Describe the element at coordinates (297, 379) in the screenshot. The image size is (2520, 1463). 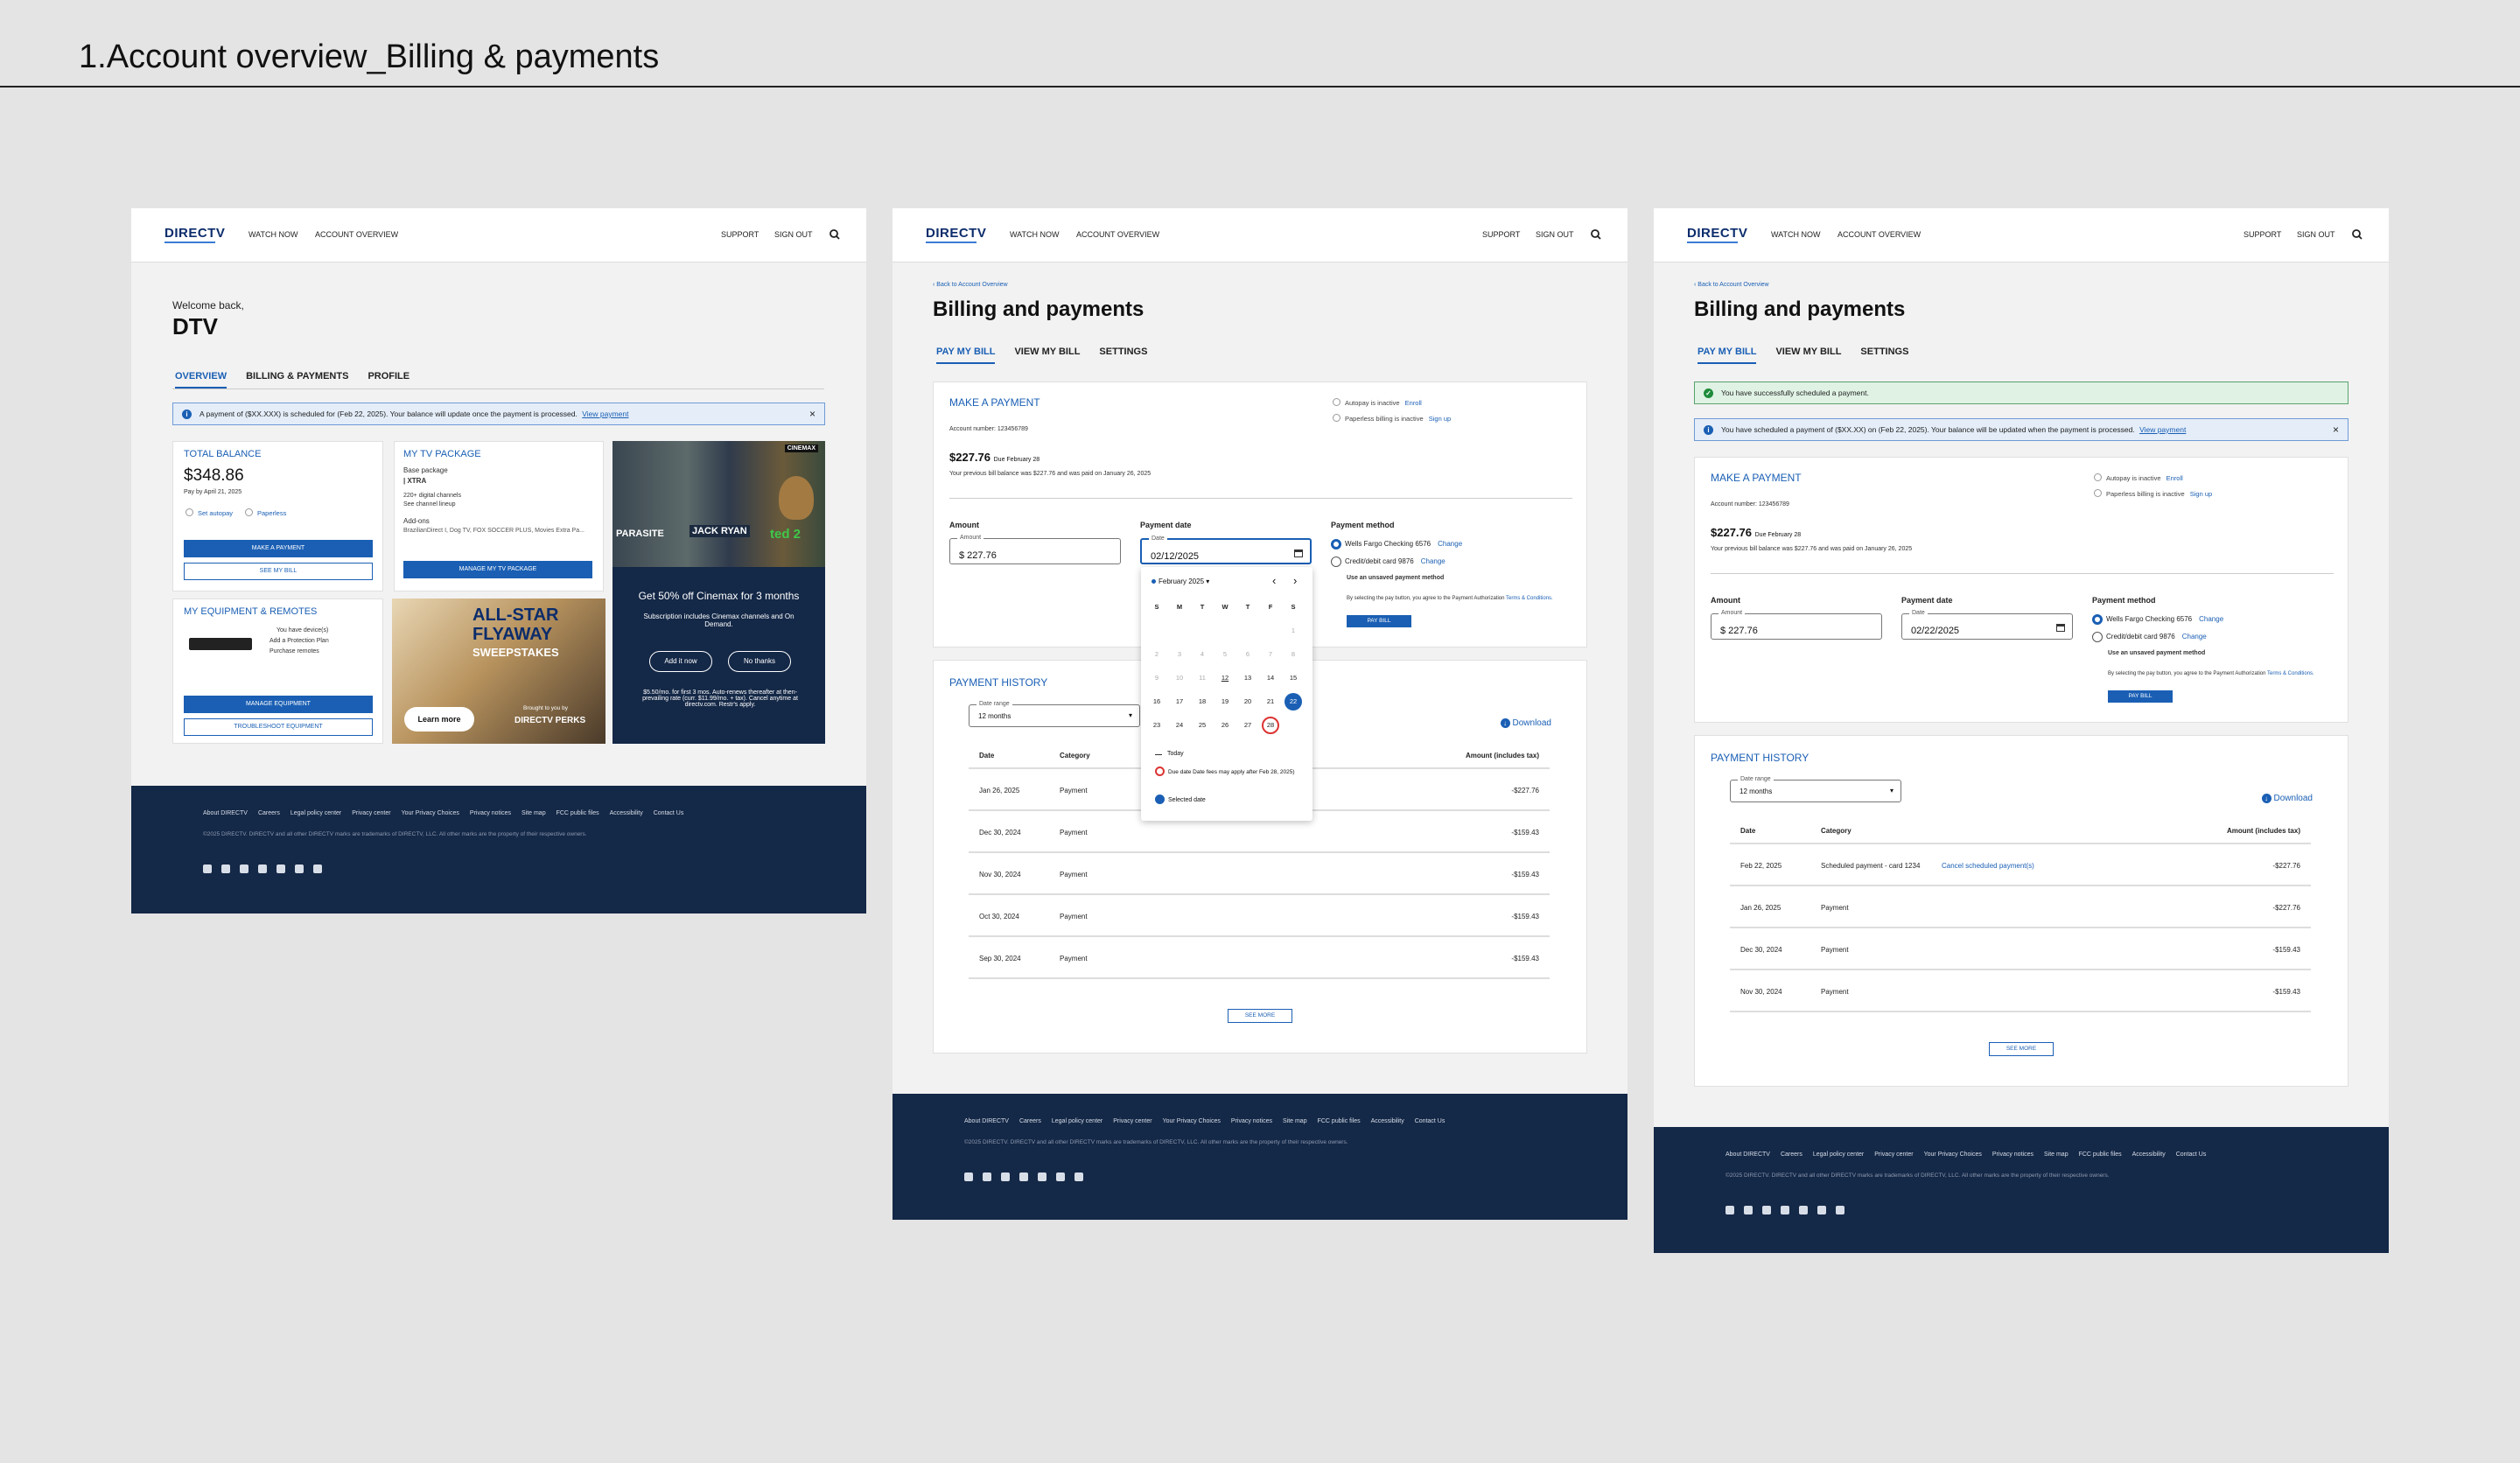
I see `tab-billing-payments: BILLING & PAYMENTS` at that location.